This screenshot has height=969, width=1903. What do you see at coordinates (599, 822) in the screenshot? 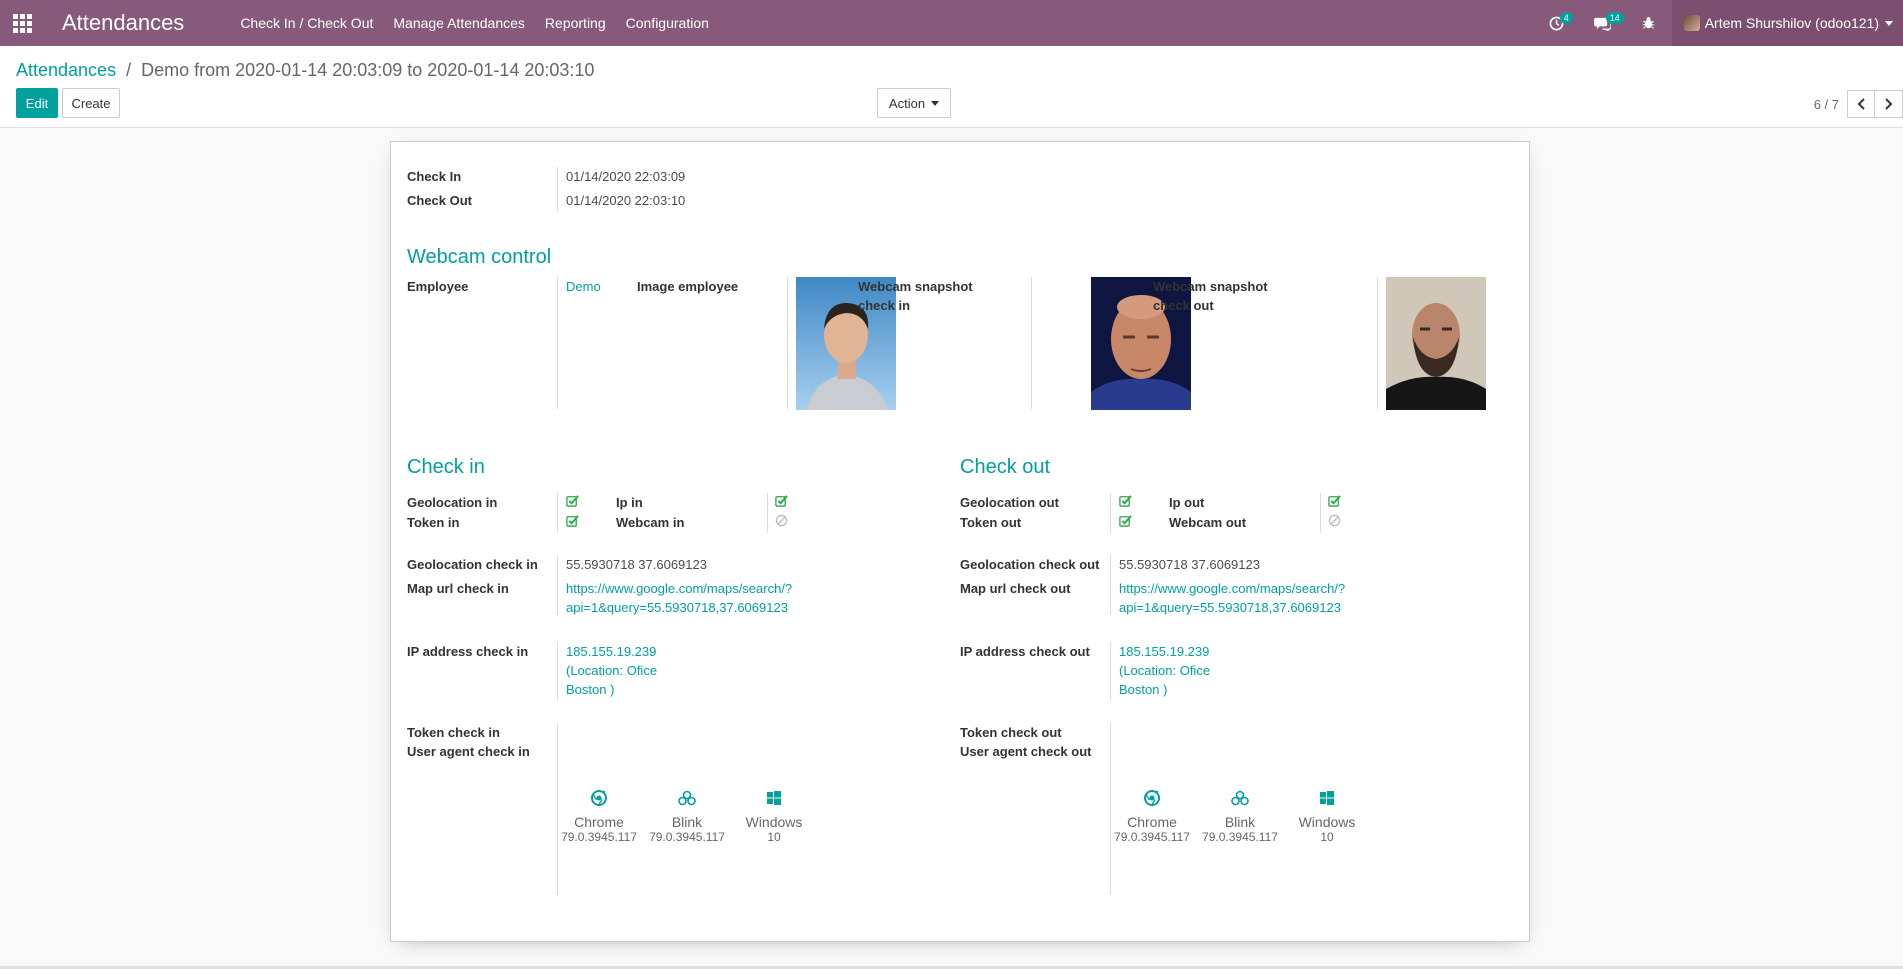
I see `browser-name: Chrome` at bounding box center [599, 822].